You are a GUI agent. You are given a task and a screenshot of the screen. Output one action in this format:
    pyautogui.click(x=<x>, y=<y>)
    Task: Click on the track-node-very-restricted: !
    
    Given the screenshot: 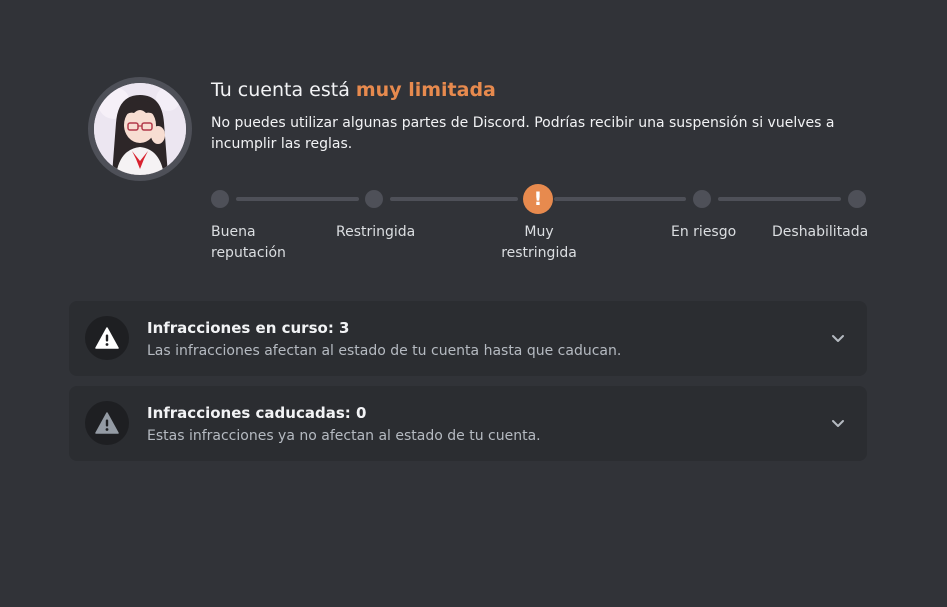 What is the action you would take?
    pyautogui.click(x=538, y=199)
    